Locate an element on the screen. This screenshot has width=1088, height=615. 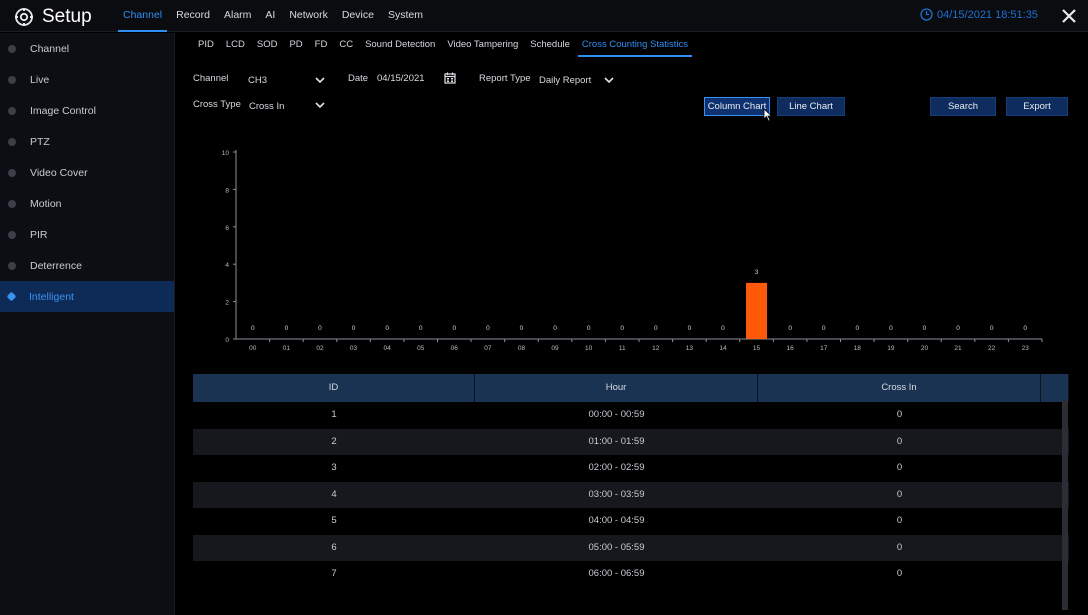
search-button: Search is located at coordinates (963, 106).